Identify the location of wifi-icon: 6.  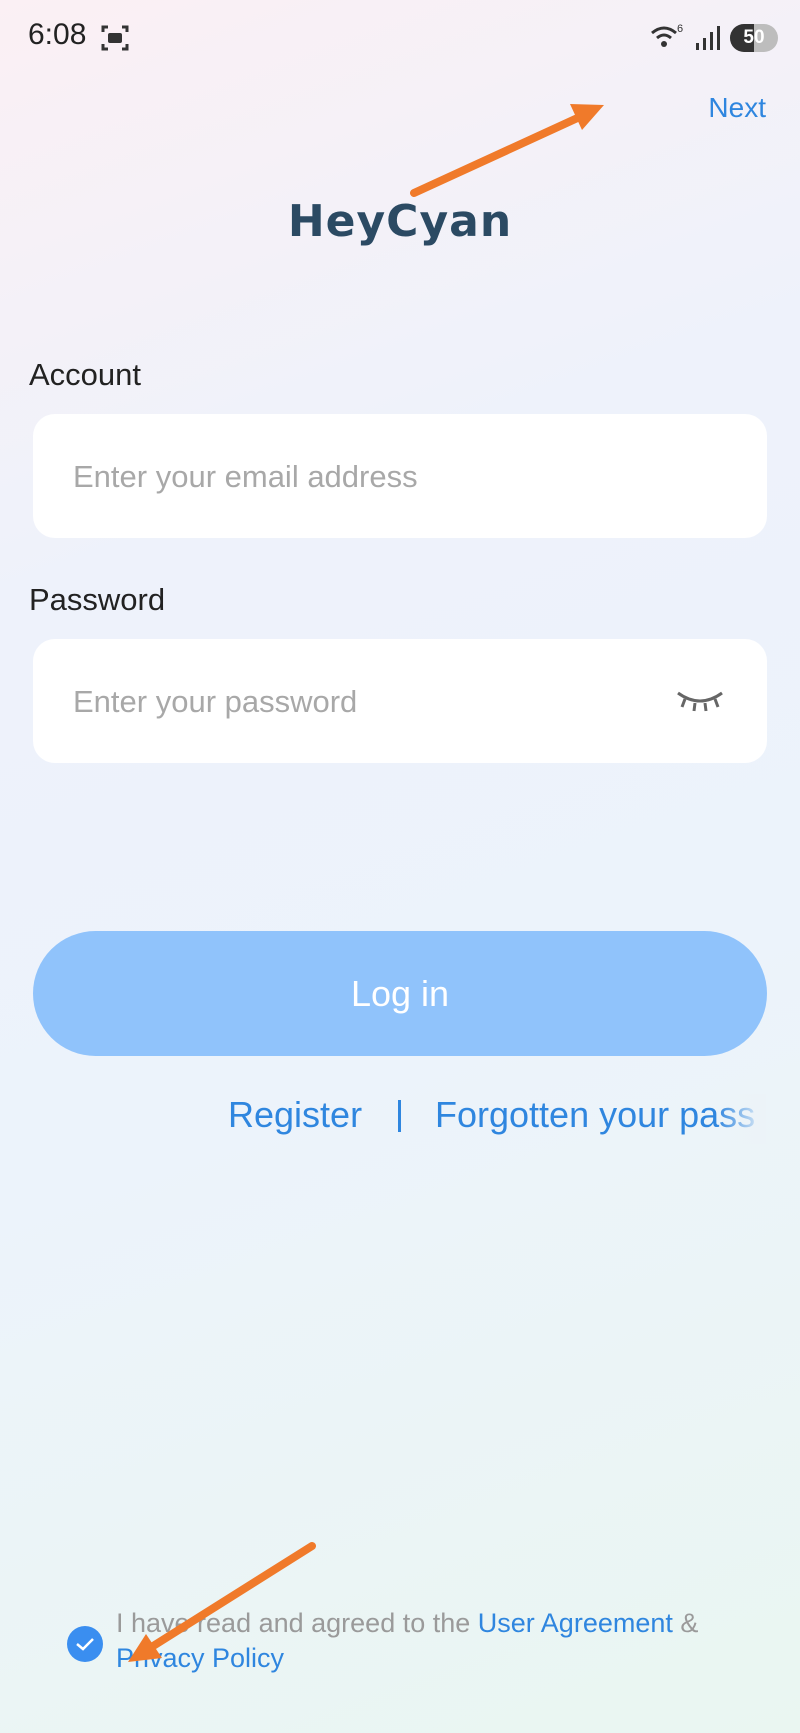
(667, 35).